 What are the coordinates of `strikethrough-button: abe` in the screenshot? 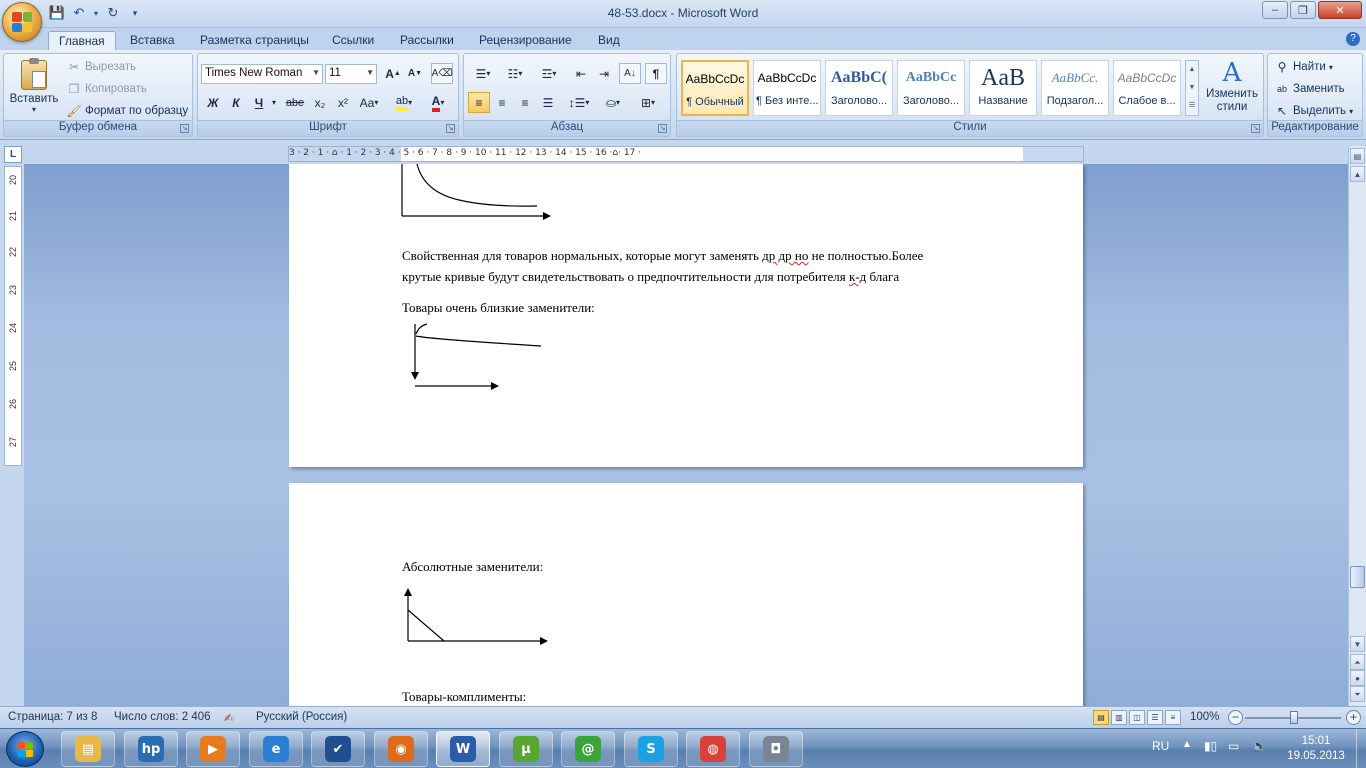 It's located at (295, 102).